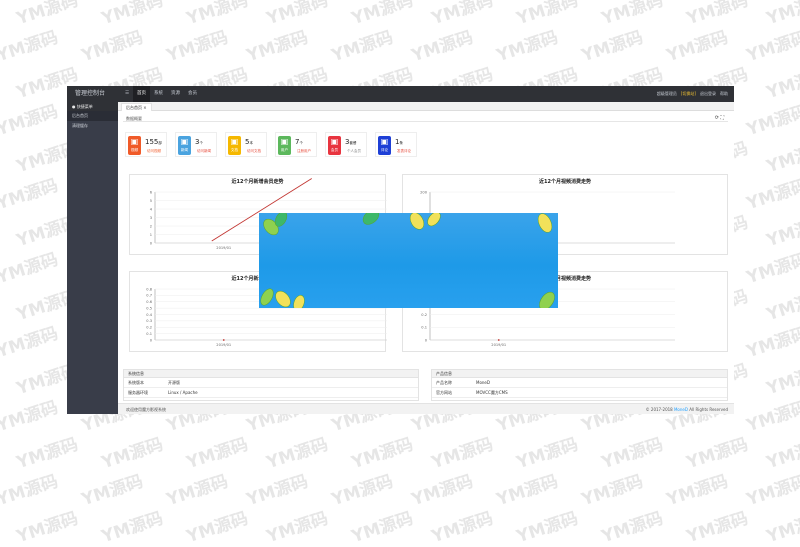 The image size is (800, 547). Describe the element at coordinates (271, 383) in the screenshot. I see `table-row: 系统版本 开源版` at that location.